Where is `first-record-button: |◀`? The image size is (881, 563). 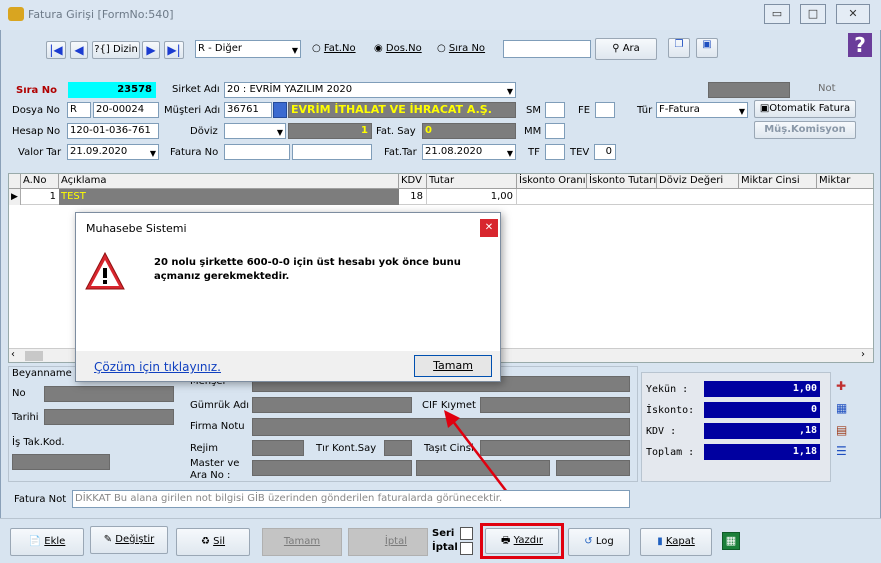
first-record-button: |◀ is located at coordinates (56, 50).